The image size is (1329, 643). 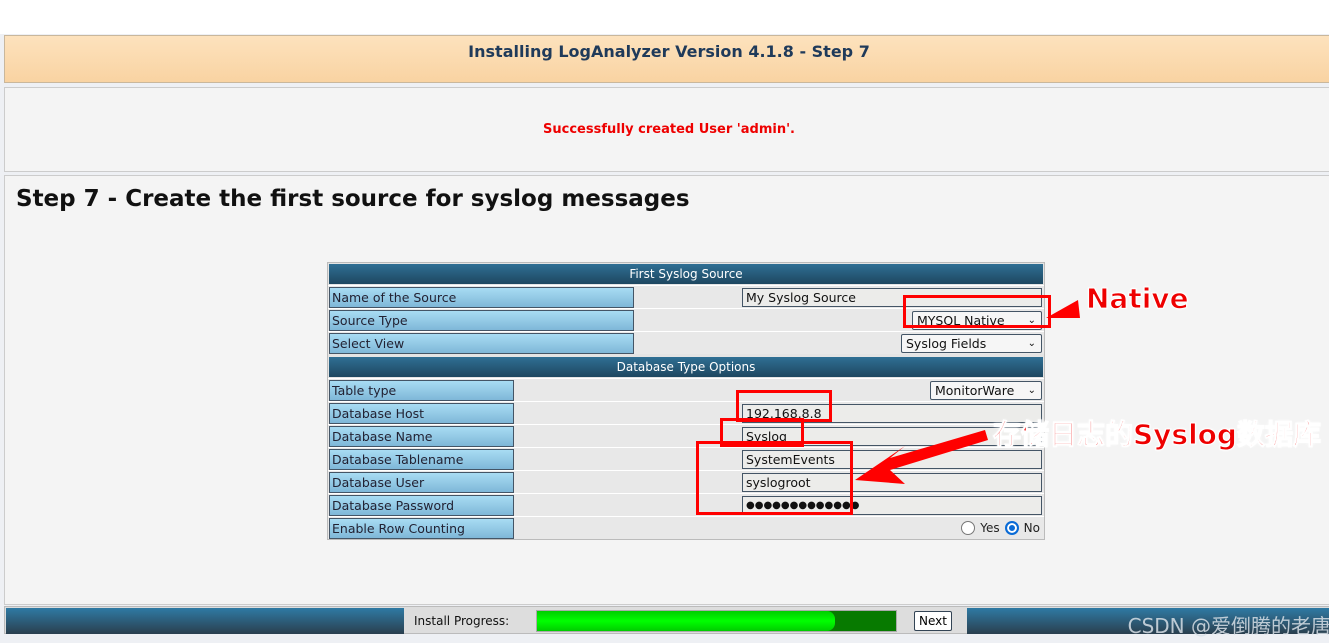 What do you see at coordinates (1228, 626) in the screenshot?
I see `watermark: CSDN @爱倒腾的老唐` at bounding box center [1228, 626].